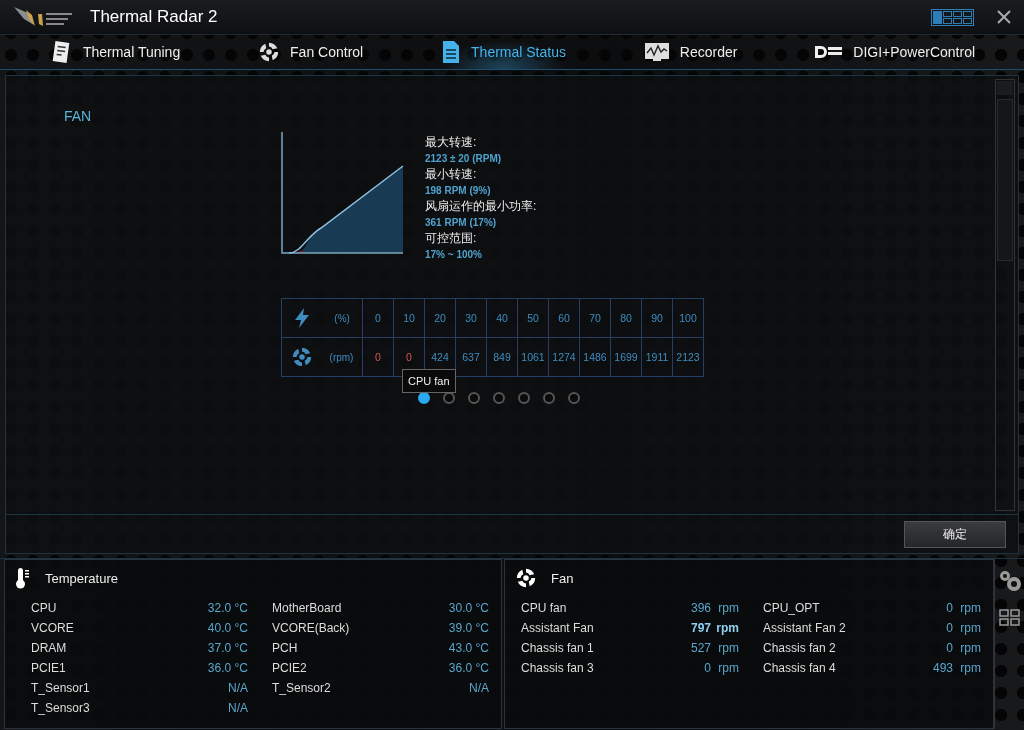 The width and height of the screenshot is (1024, 730). What do you see at coordinates (49, 668) in the screenshot?
I see `sensor-label: PCIE1` at bounding box center [49, 668].